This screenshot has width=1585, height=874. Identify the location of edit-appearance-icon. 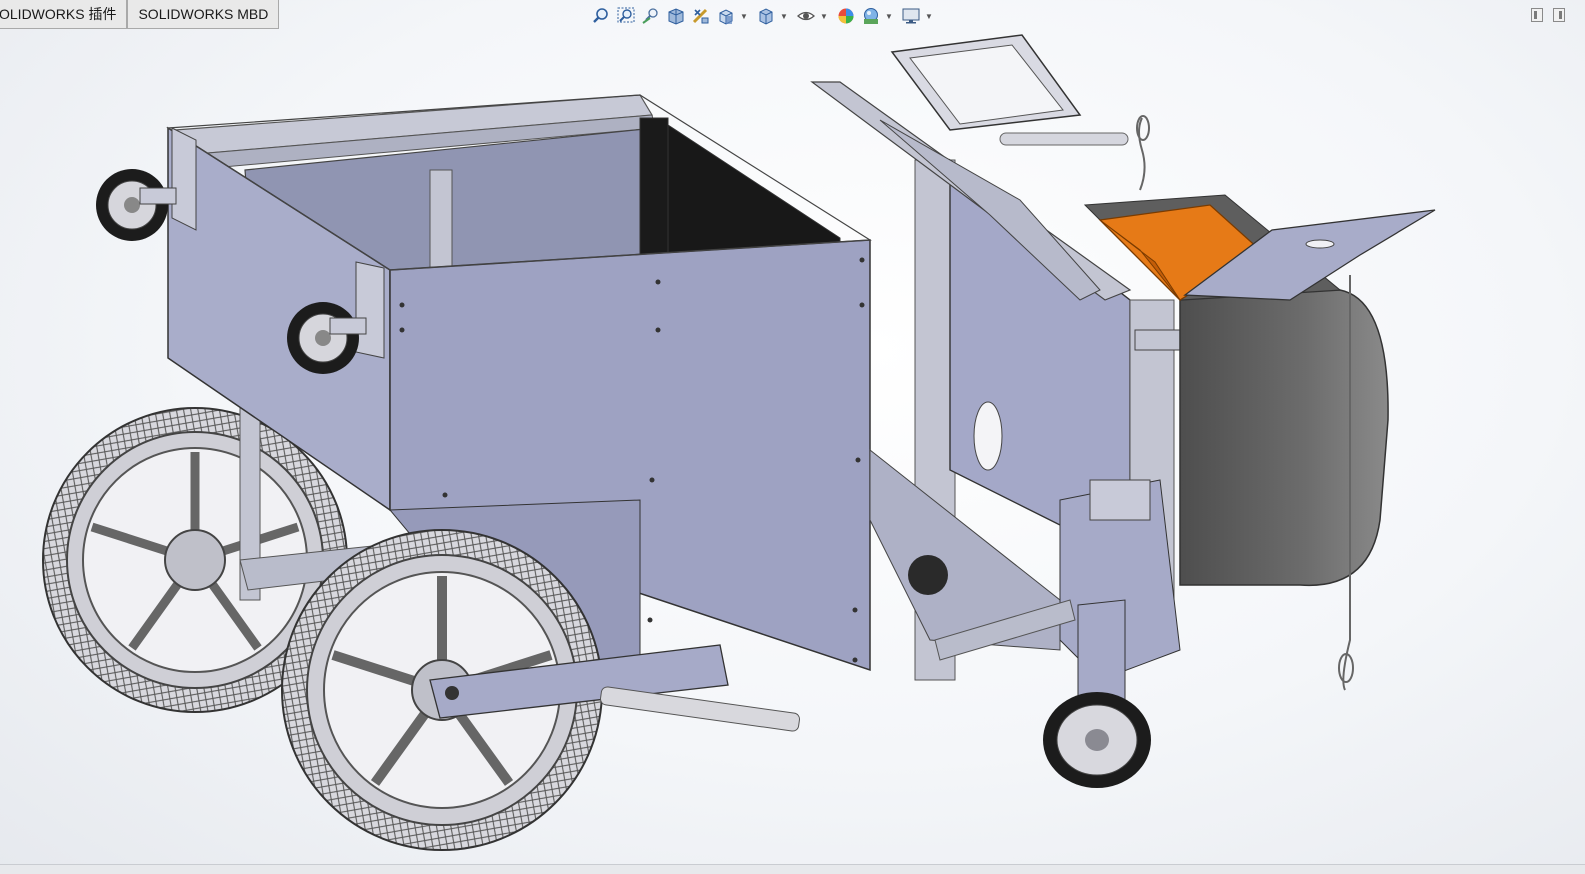
(846, 16).